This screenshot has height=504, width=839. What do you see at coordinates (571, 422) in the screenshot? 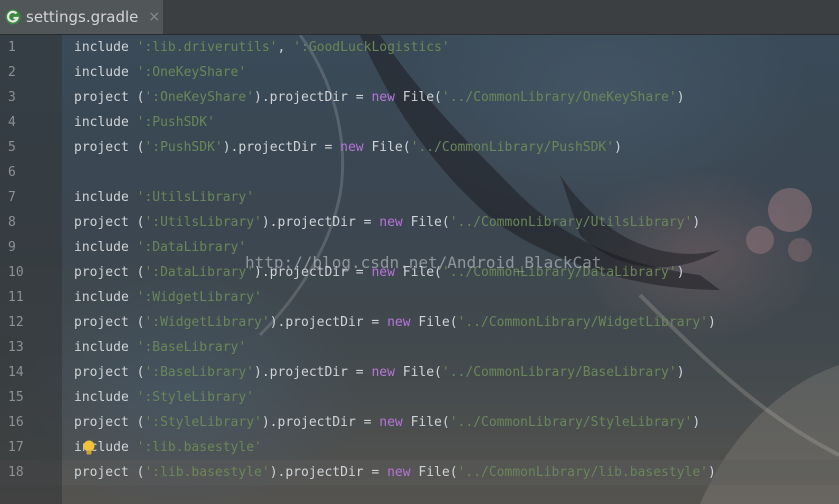
I see `string-token: '../CommonLibrary/StyleLibrary'` at bounding box center [571, 422].